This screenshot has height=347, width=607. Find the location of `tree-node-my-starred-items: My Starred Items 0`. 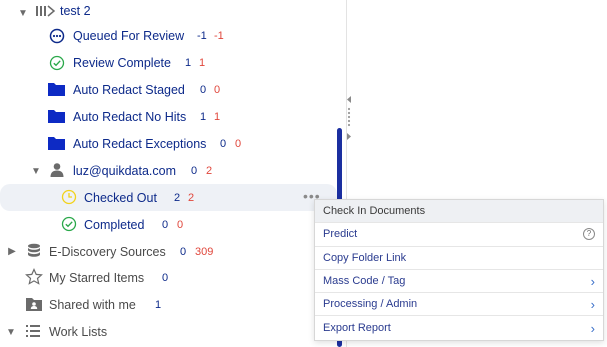

tree-node-my-starred-items: My Starred Items 0 is located at coordinates (168, 277).